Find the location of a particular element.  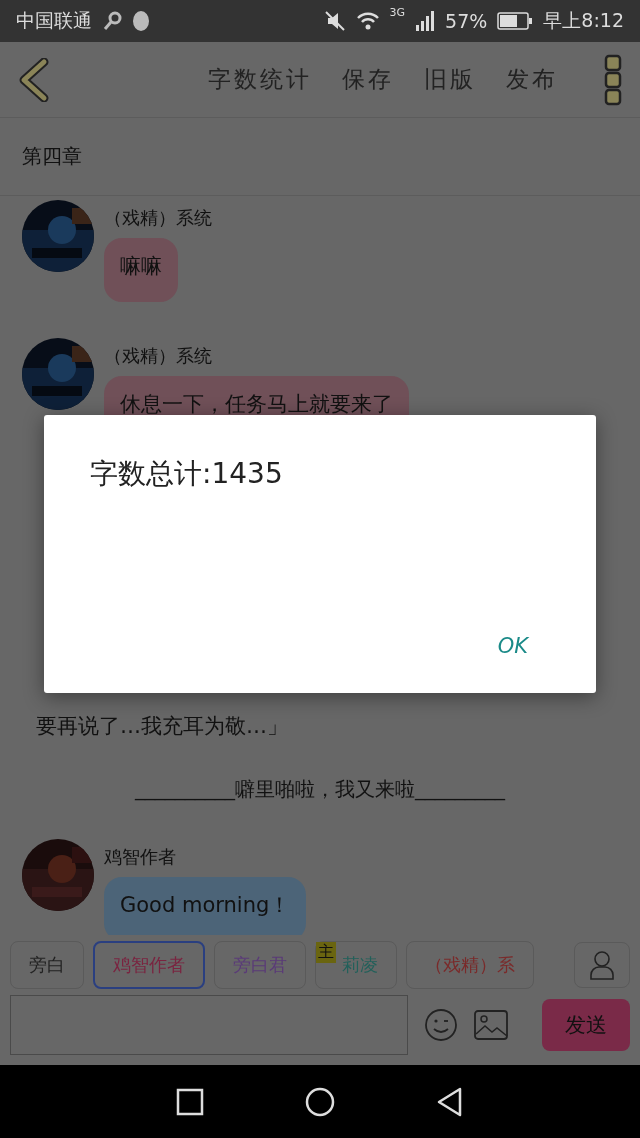

message-bubble: Good morning！ is located at coordinates (205, 906).